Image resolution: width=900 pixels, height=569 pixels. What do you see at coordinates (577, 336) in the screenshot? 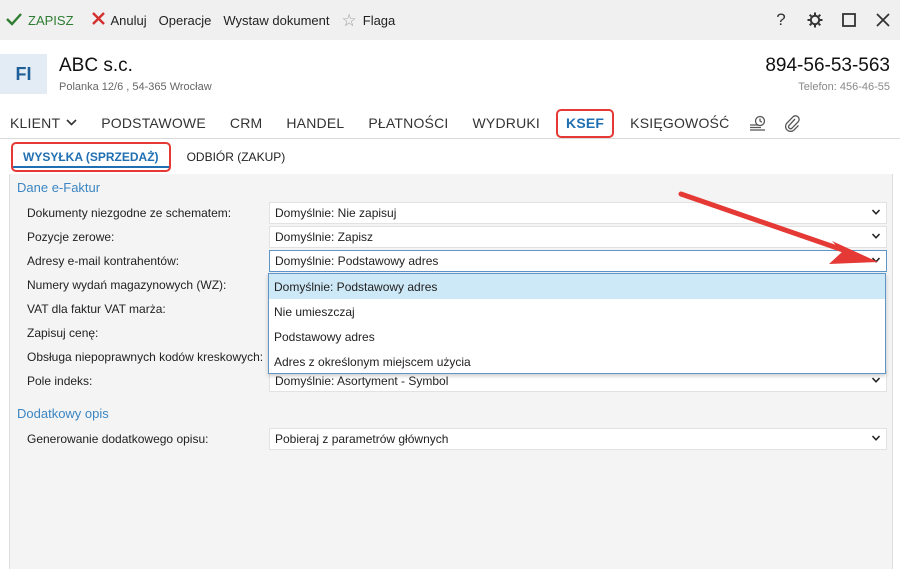
I see `dropdown-option: Podstawowy adres` at bounding box center [577, 336].